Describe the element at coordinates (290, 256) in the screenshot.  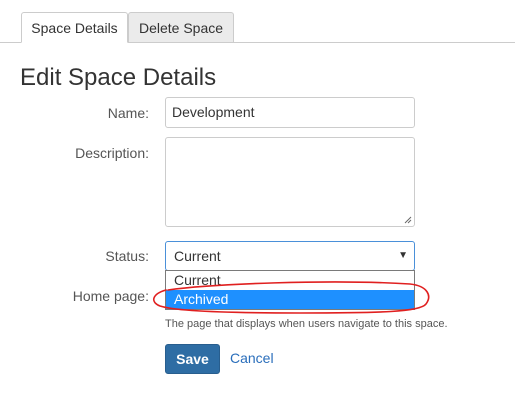
I see `status-select: Current ▼` at that location.